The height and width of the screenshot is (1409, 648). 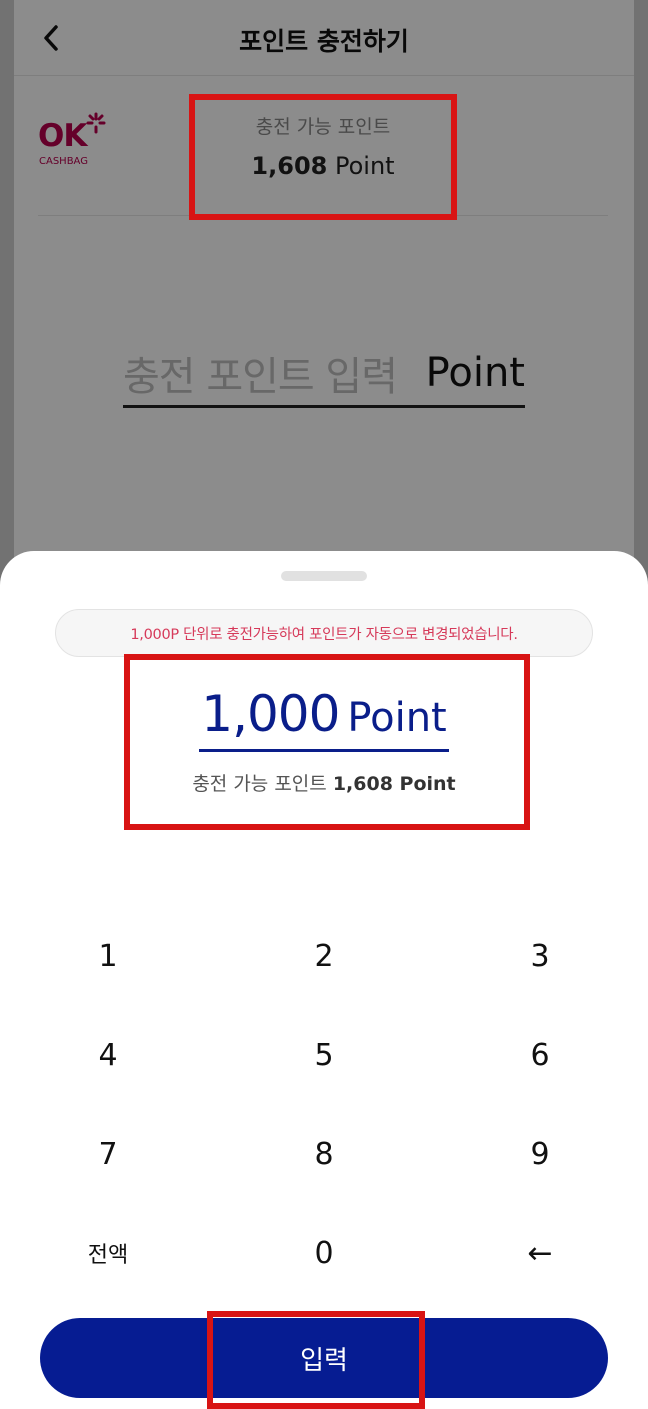 I want to click on key-0: 0, so click(x=324, y=1253).